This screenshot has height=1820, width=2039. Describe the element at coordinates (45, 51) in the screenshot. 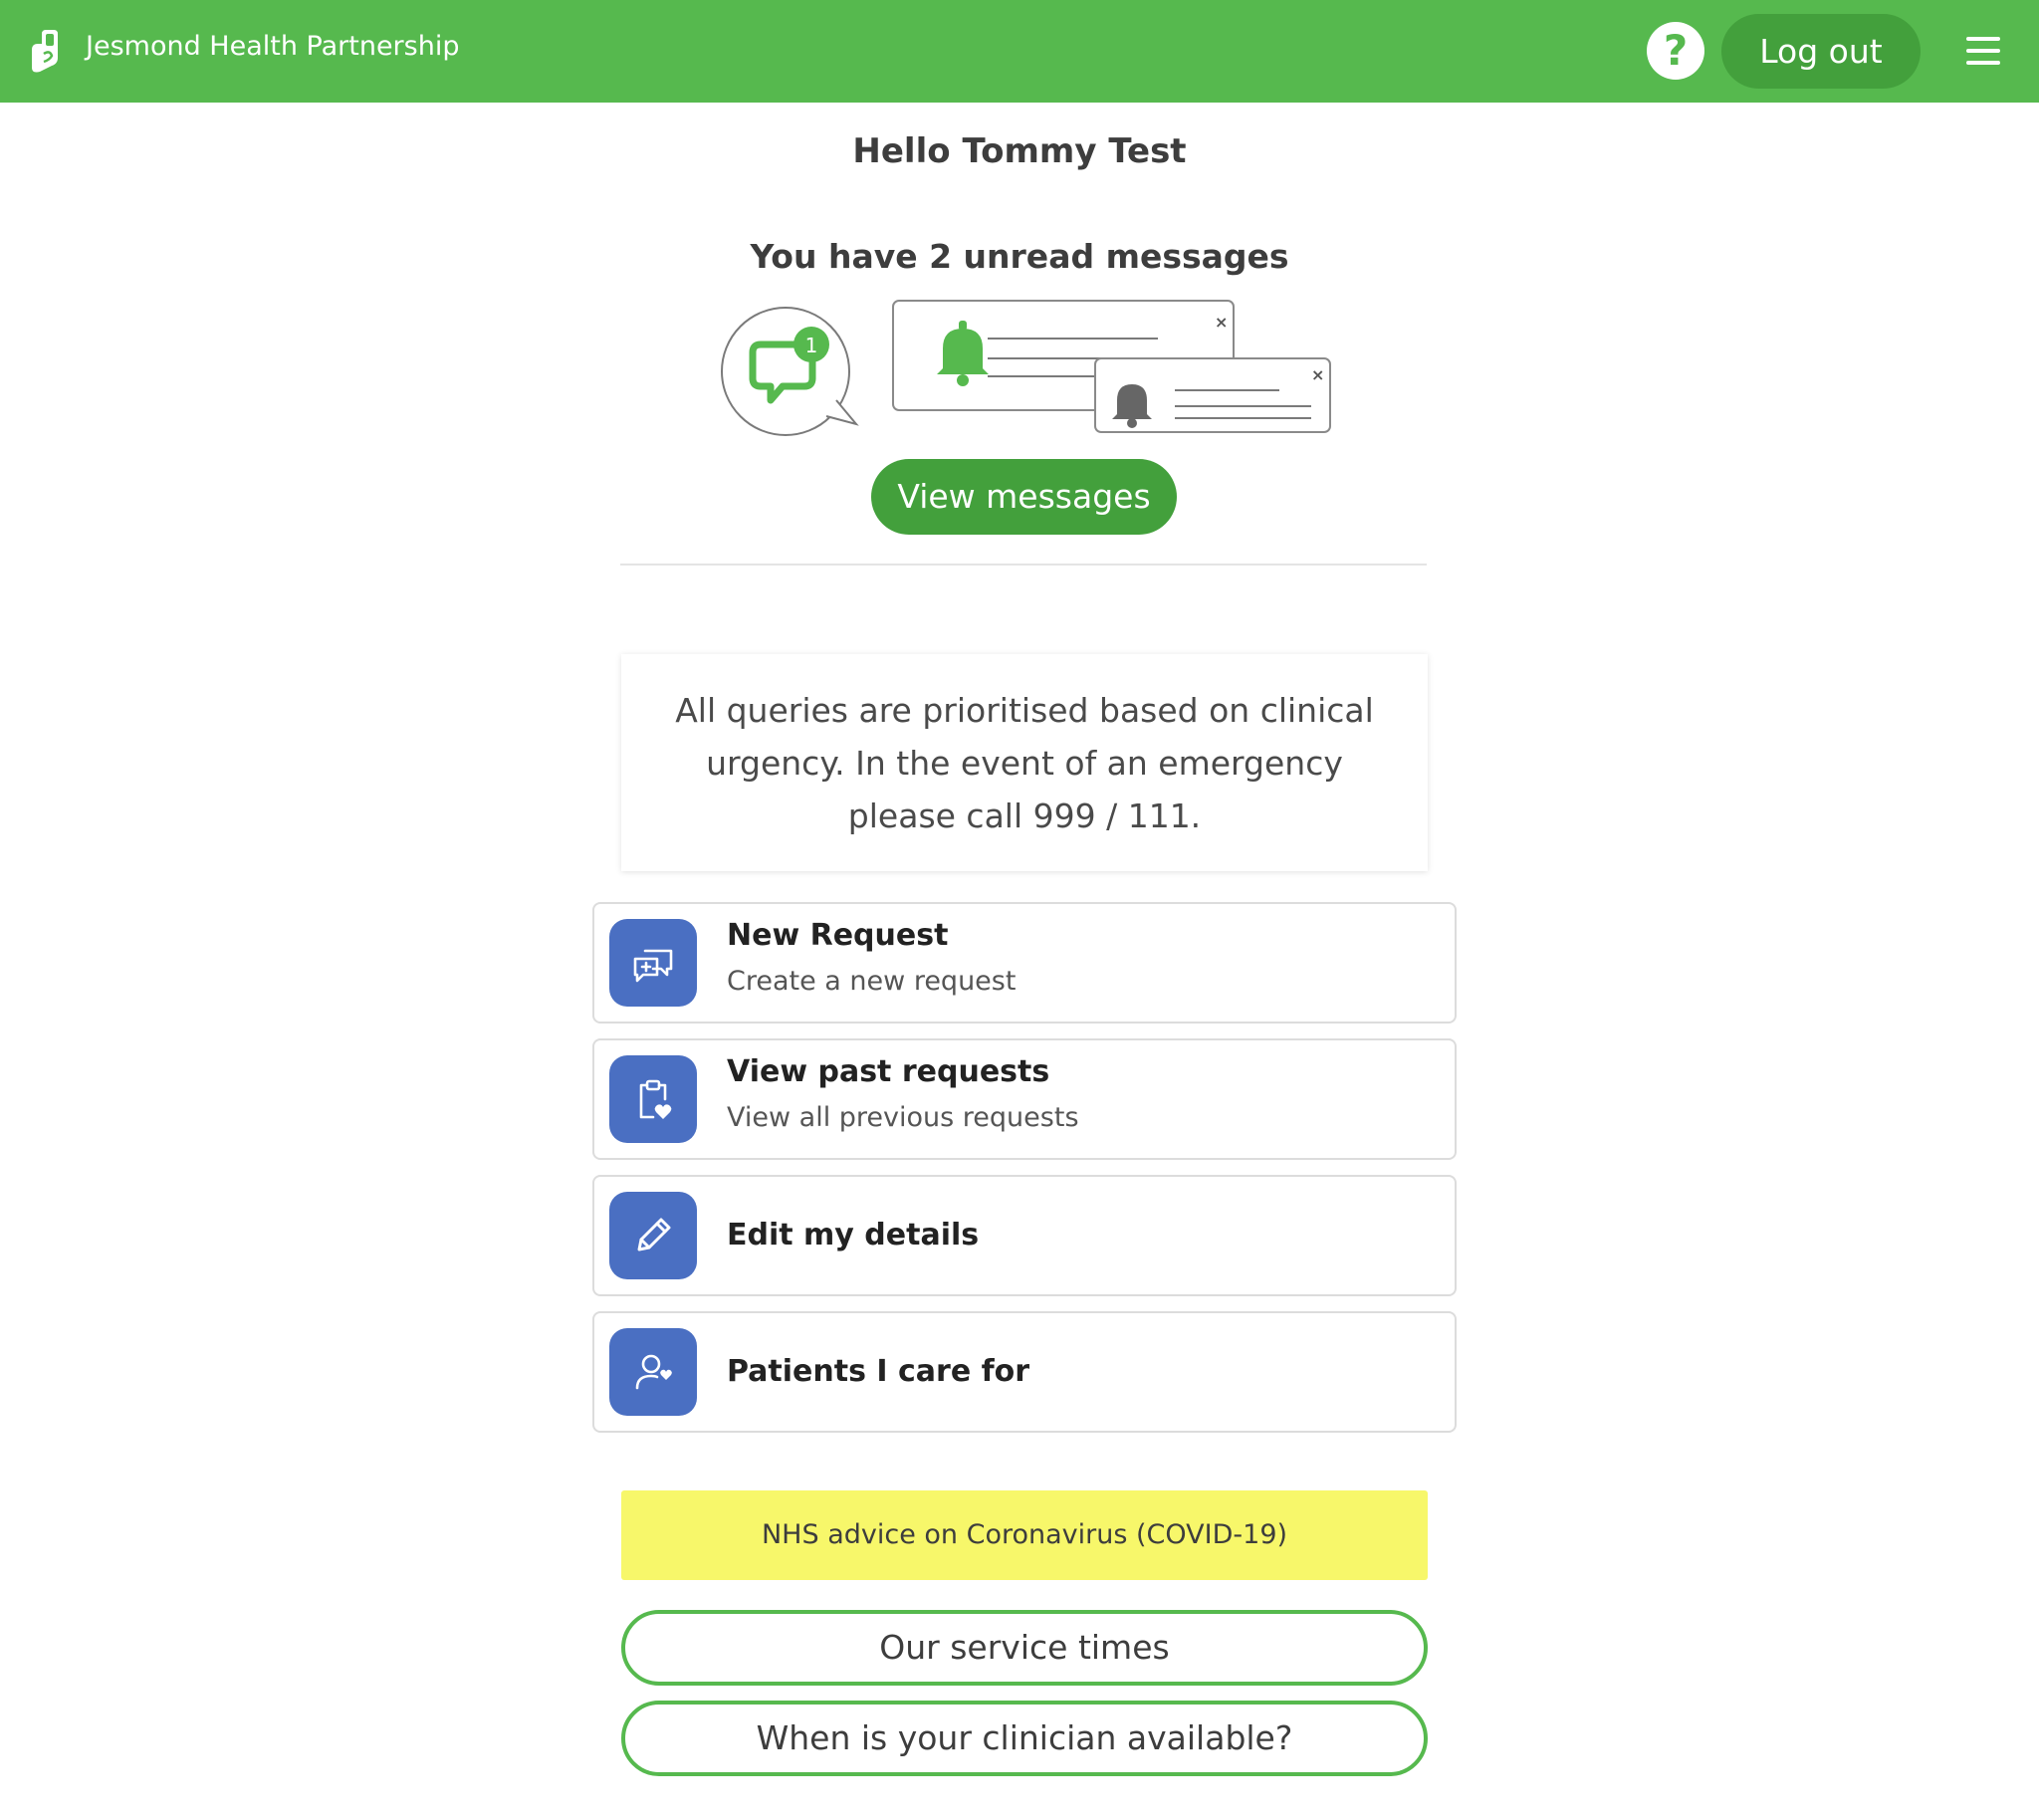

I see `practice-logo-icon` at that location.